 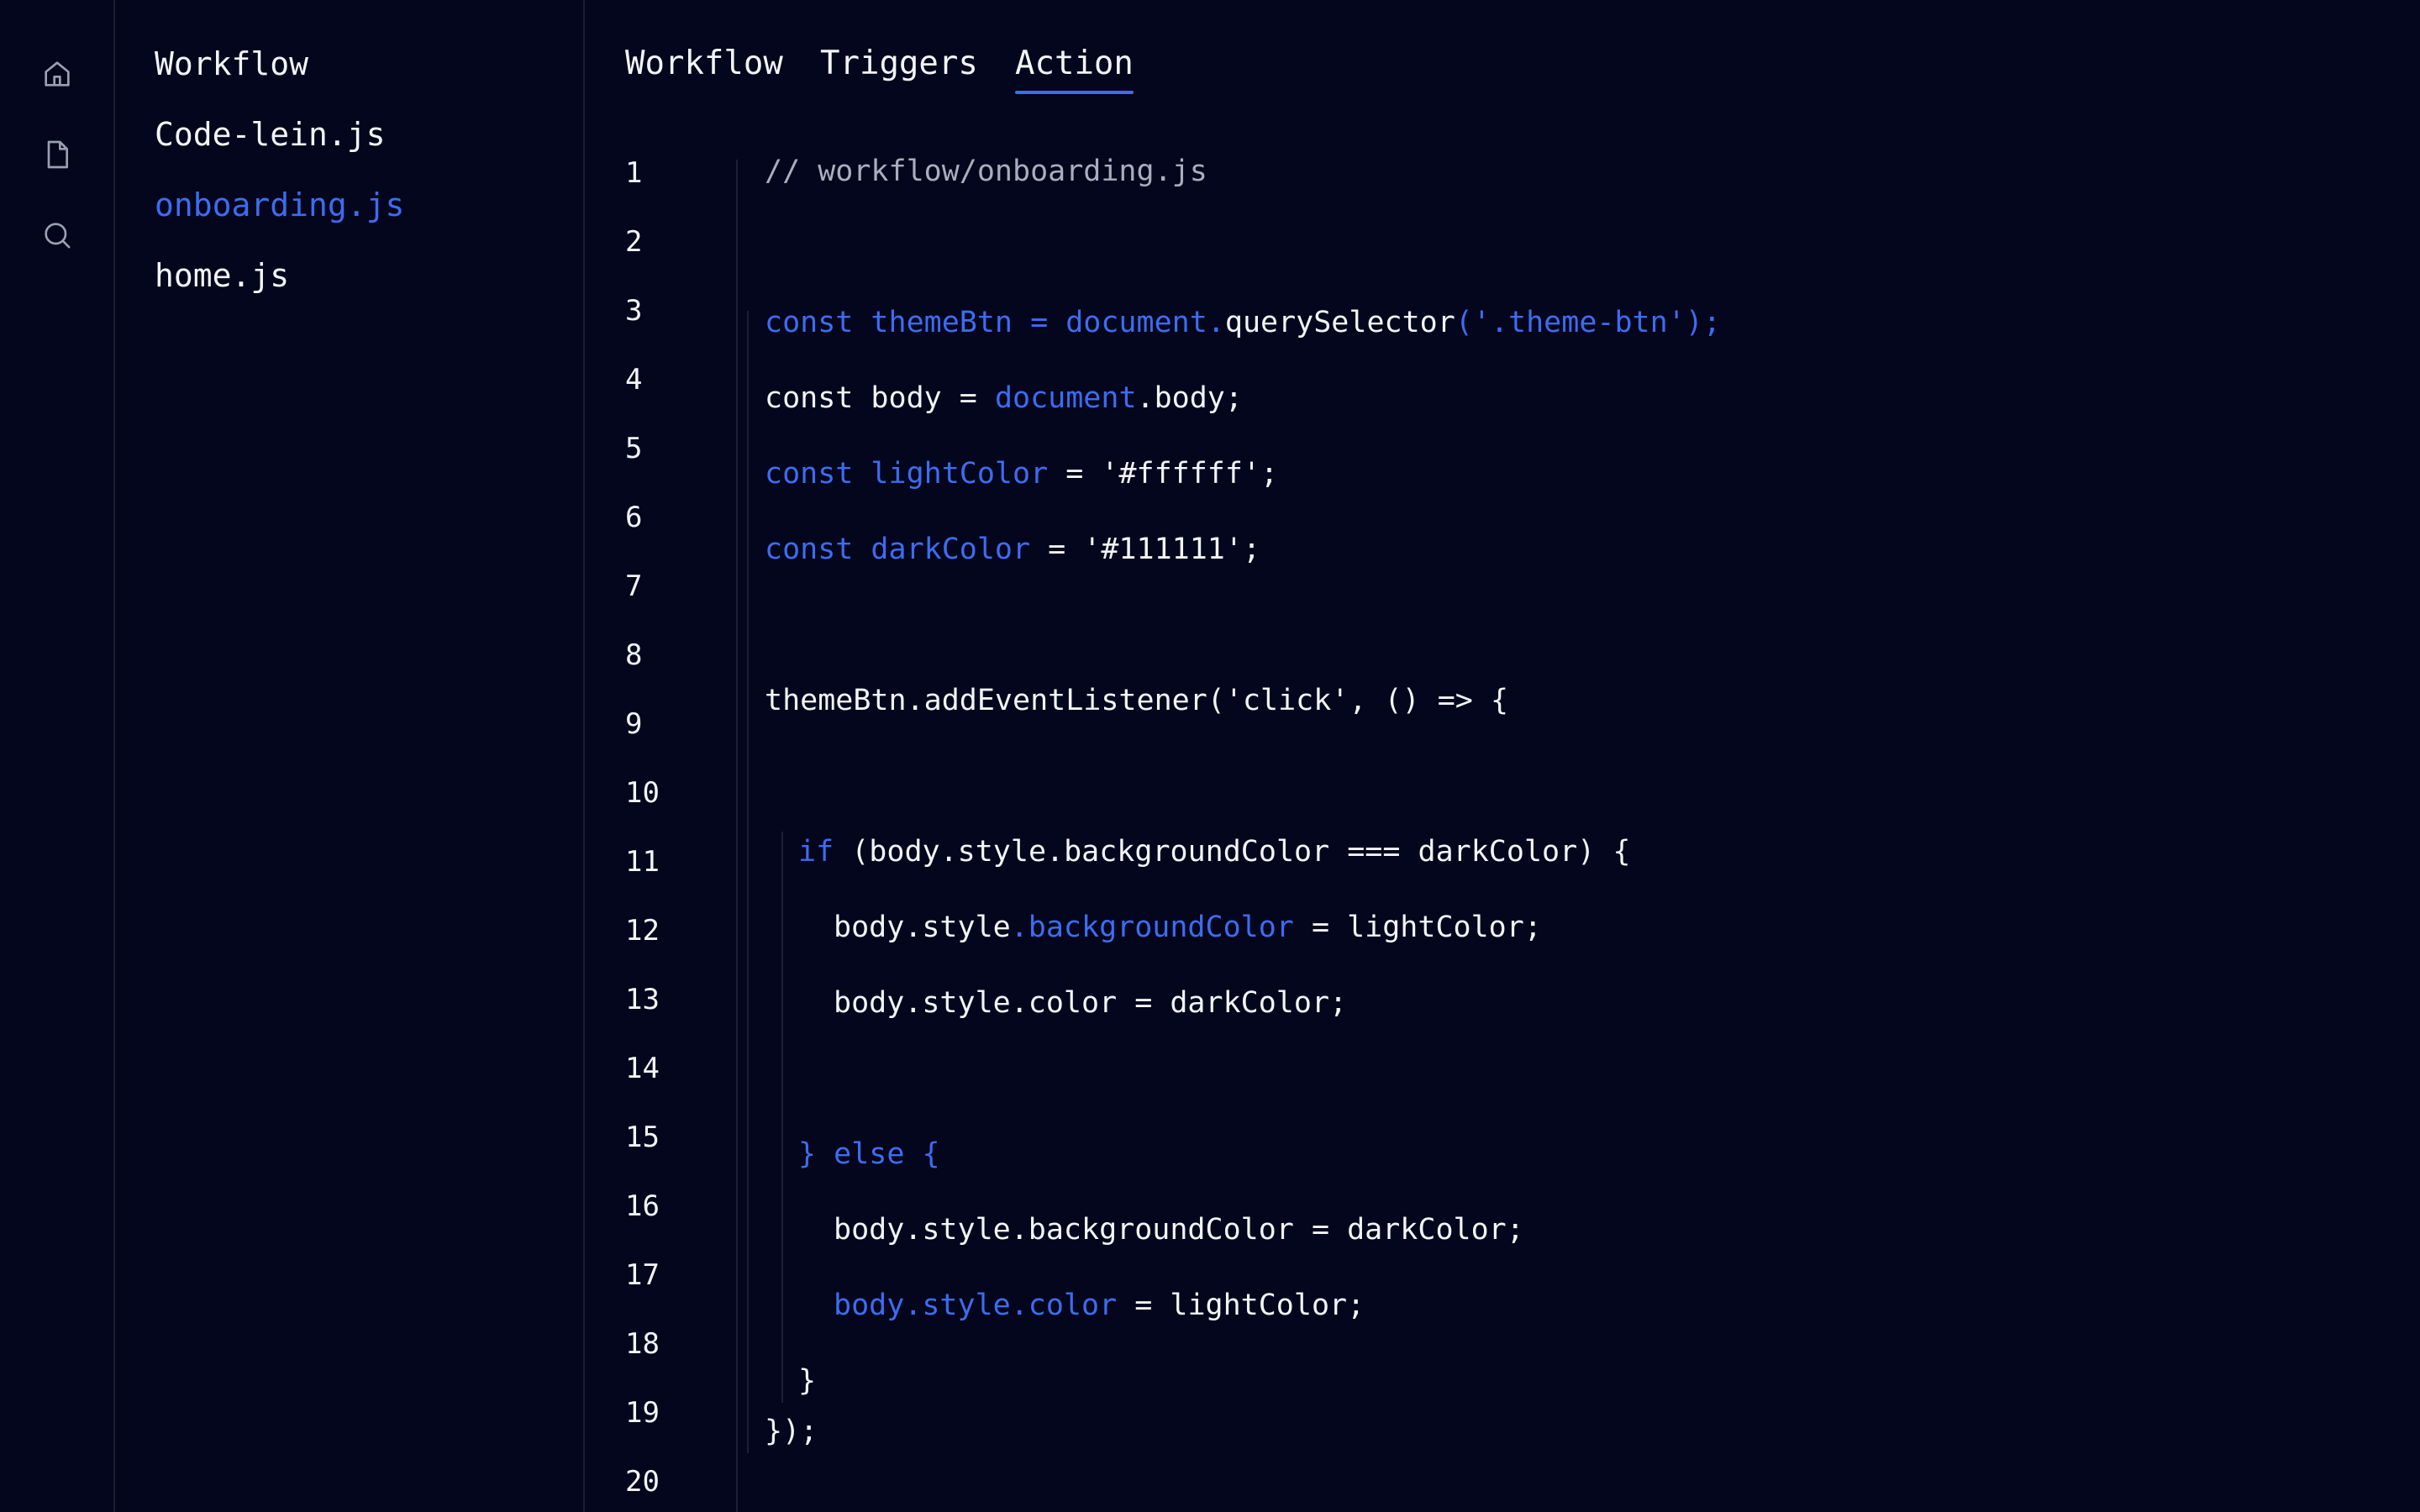 I want to click on code-line: } else {, so click(x=869, y=1154).